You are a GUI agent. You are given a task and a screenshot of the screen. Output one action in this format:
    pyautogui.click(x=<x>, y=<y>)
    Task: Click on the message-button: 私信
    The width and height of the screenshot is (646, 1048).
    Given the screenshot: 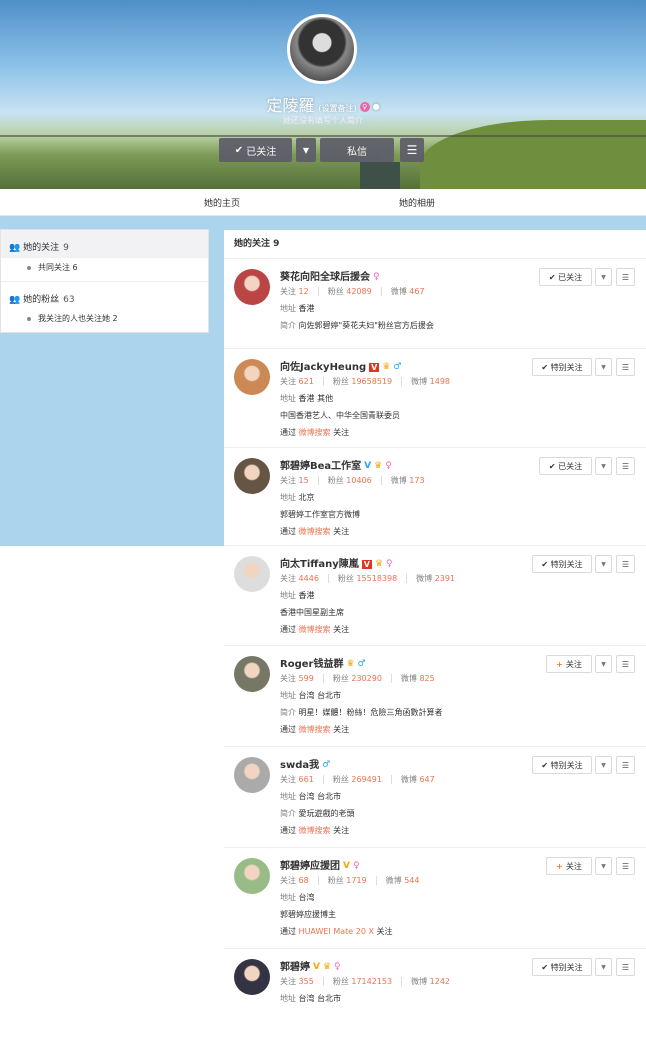 What is the action you would take?
    pyautogui.click(x=357, y=150)
    